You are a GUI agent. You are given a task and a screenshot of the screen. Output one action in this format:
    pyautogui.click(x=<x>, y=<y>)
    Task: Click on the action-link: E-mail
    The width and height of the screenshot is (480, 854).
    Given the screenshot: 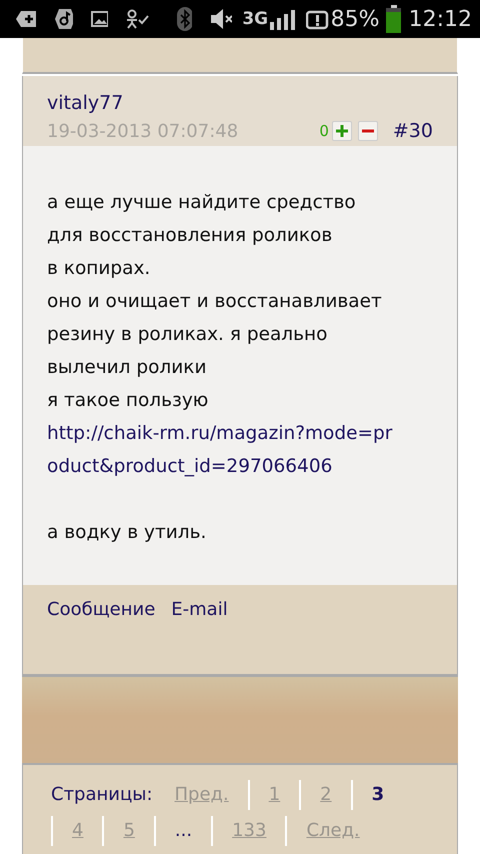 What is the action you would take?
    pyautogui.click(x=199, y=609)
    